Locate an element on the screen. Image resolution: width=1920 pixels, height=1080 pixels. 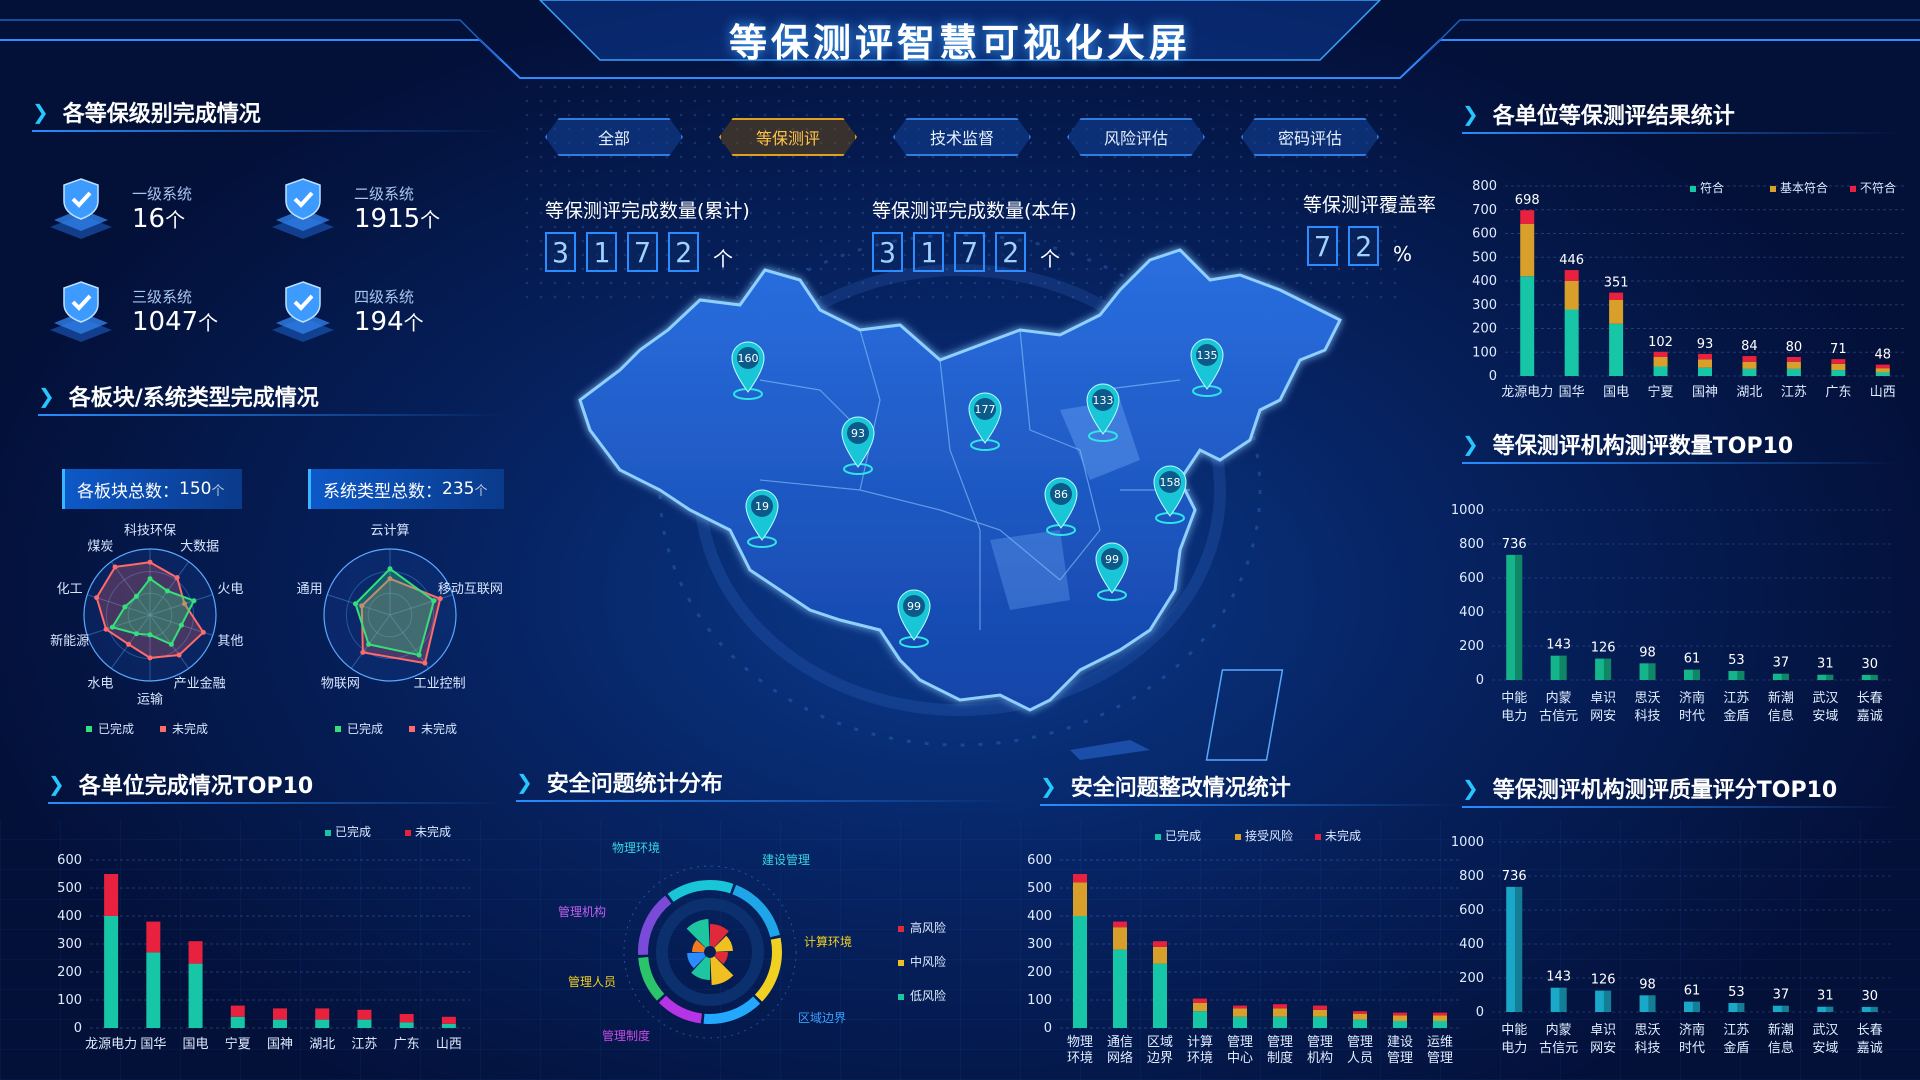
legend-item: 未完成 is located at coordinates (433, 728).